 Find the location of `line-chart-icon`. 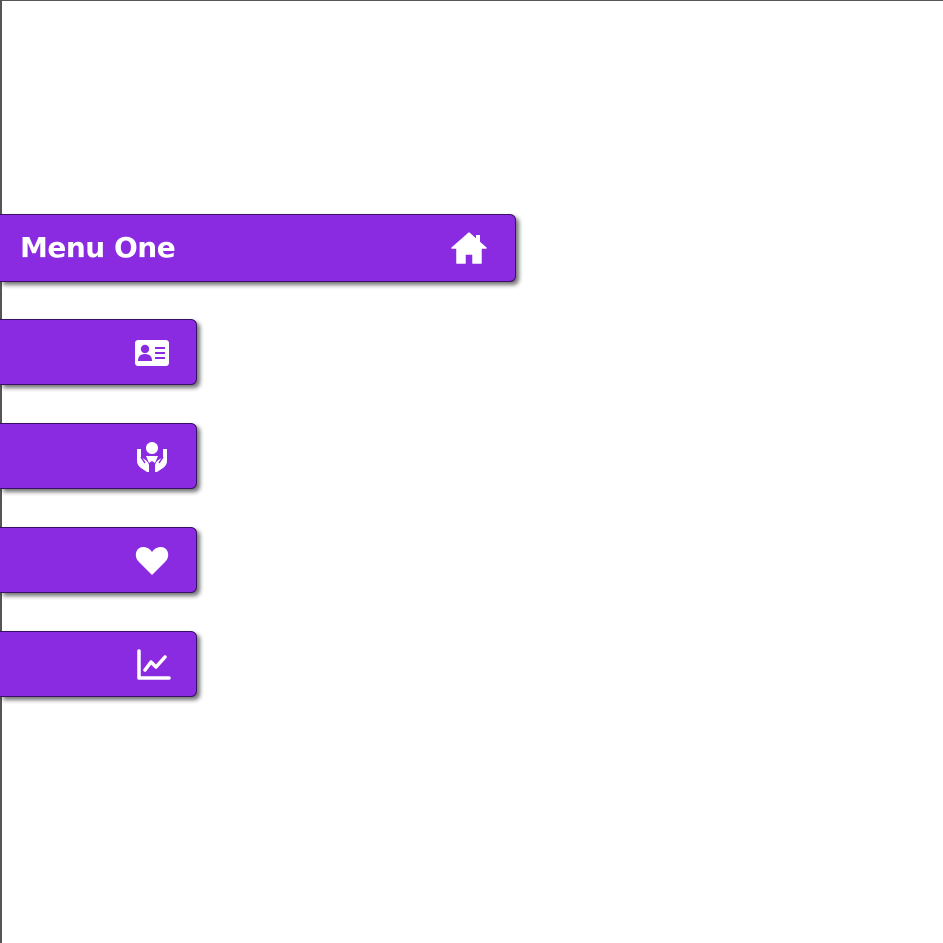

line-chart-icon is located at coordinates (152, 665).